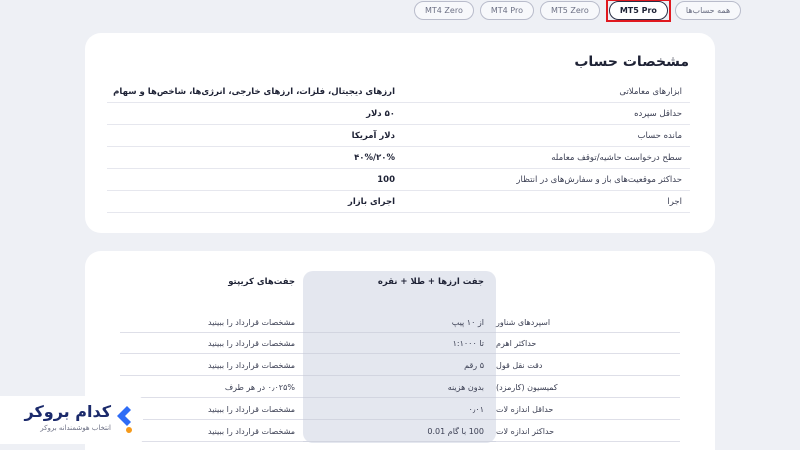  What do you see at coordinates (569, 10) in the screenshot?
I see `tab-mt5-zero: MT5 Zero` at bounding box center [569, 10].